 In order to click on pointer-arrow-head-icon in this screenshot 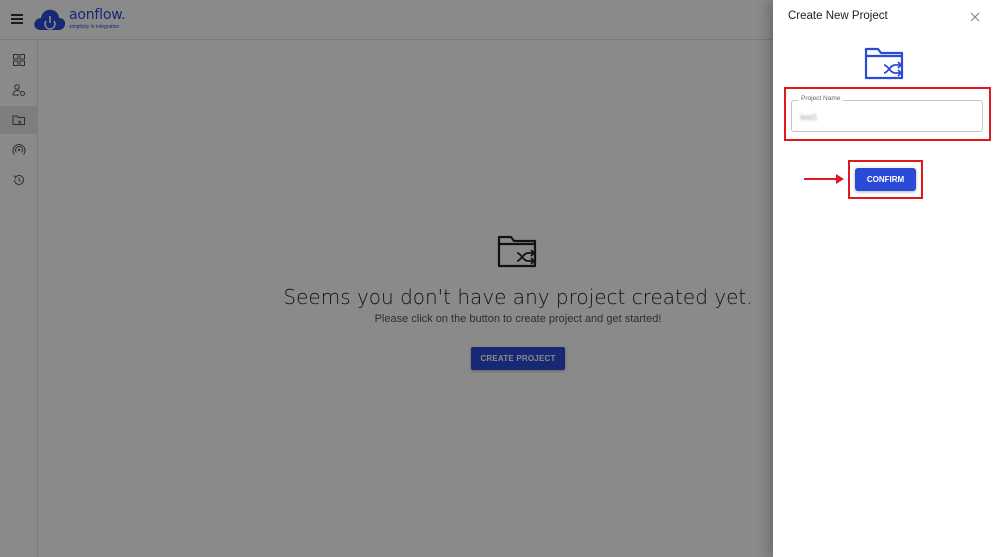, I will do `click(840, 179)`.